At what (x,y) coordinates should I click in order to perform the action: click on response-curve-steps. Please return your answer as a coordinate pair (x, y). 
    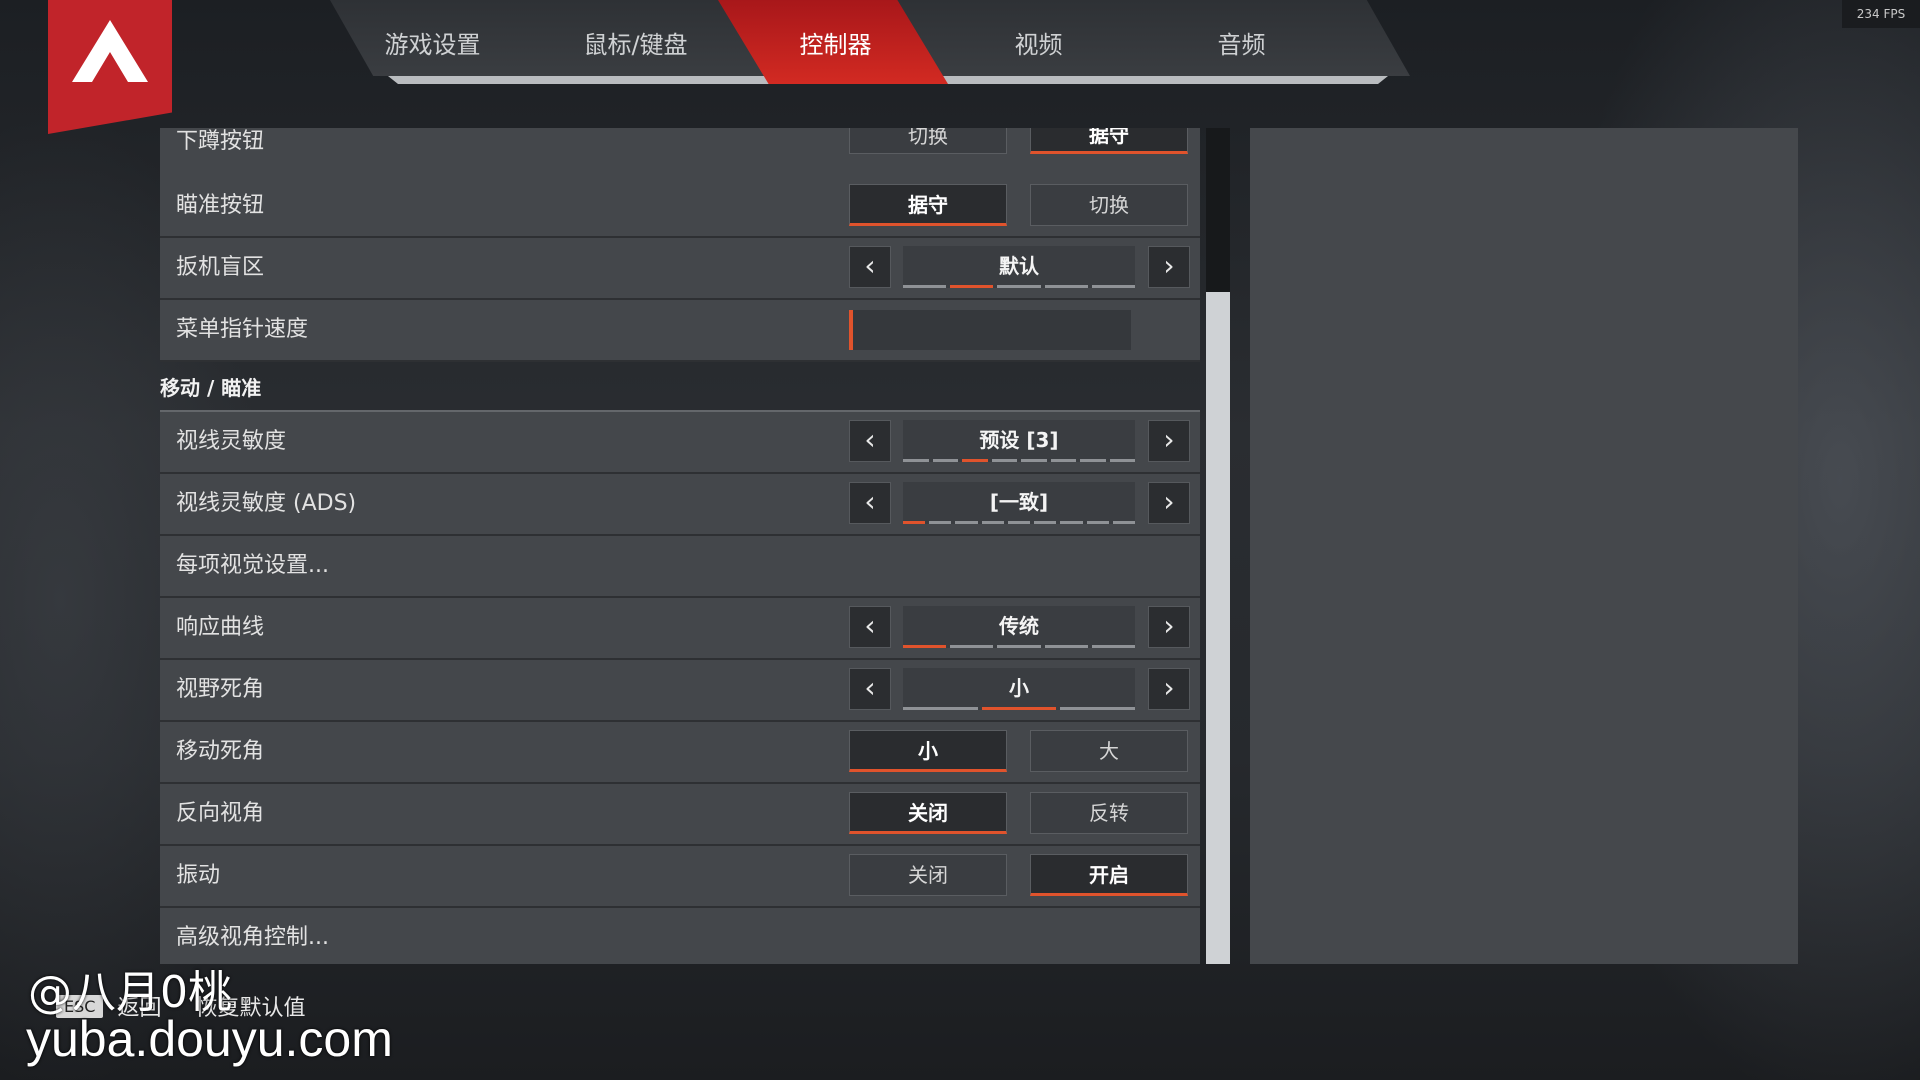
    Looking at the image, I should click on (1019, 646).